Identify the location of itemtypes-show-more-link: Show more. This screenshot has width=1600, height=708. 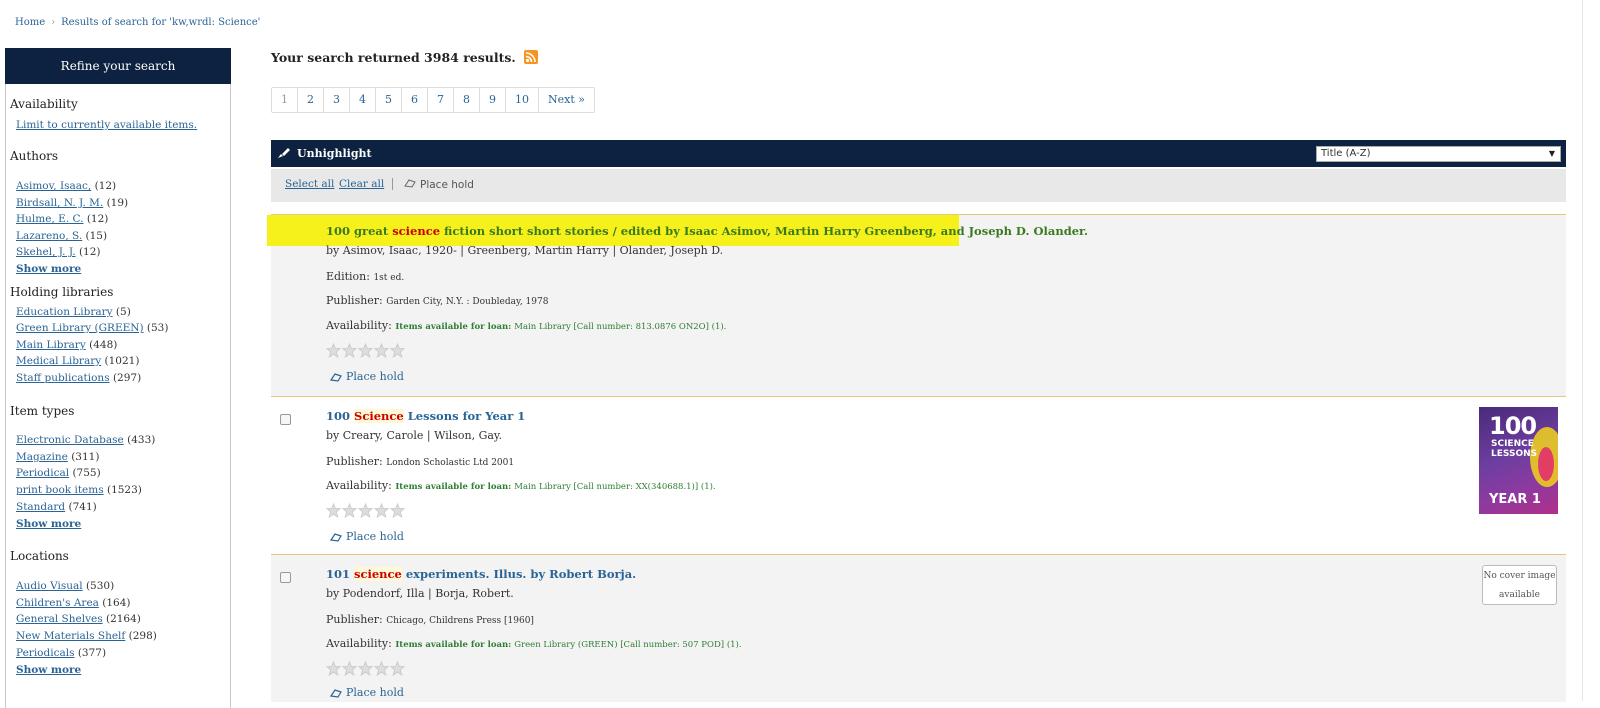
(48, 524).